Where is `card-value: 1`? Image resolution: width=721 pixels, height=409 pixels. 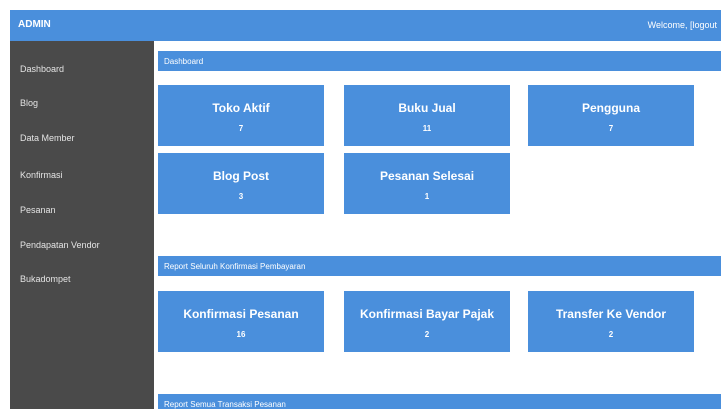
card-value: 1 is located at coordinates (427, 196).